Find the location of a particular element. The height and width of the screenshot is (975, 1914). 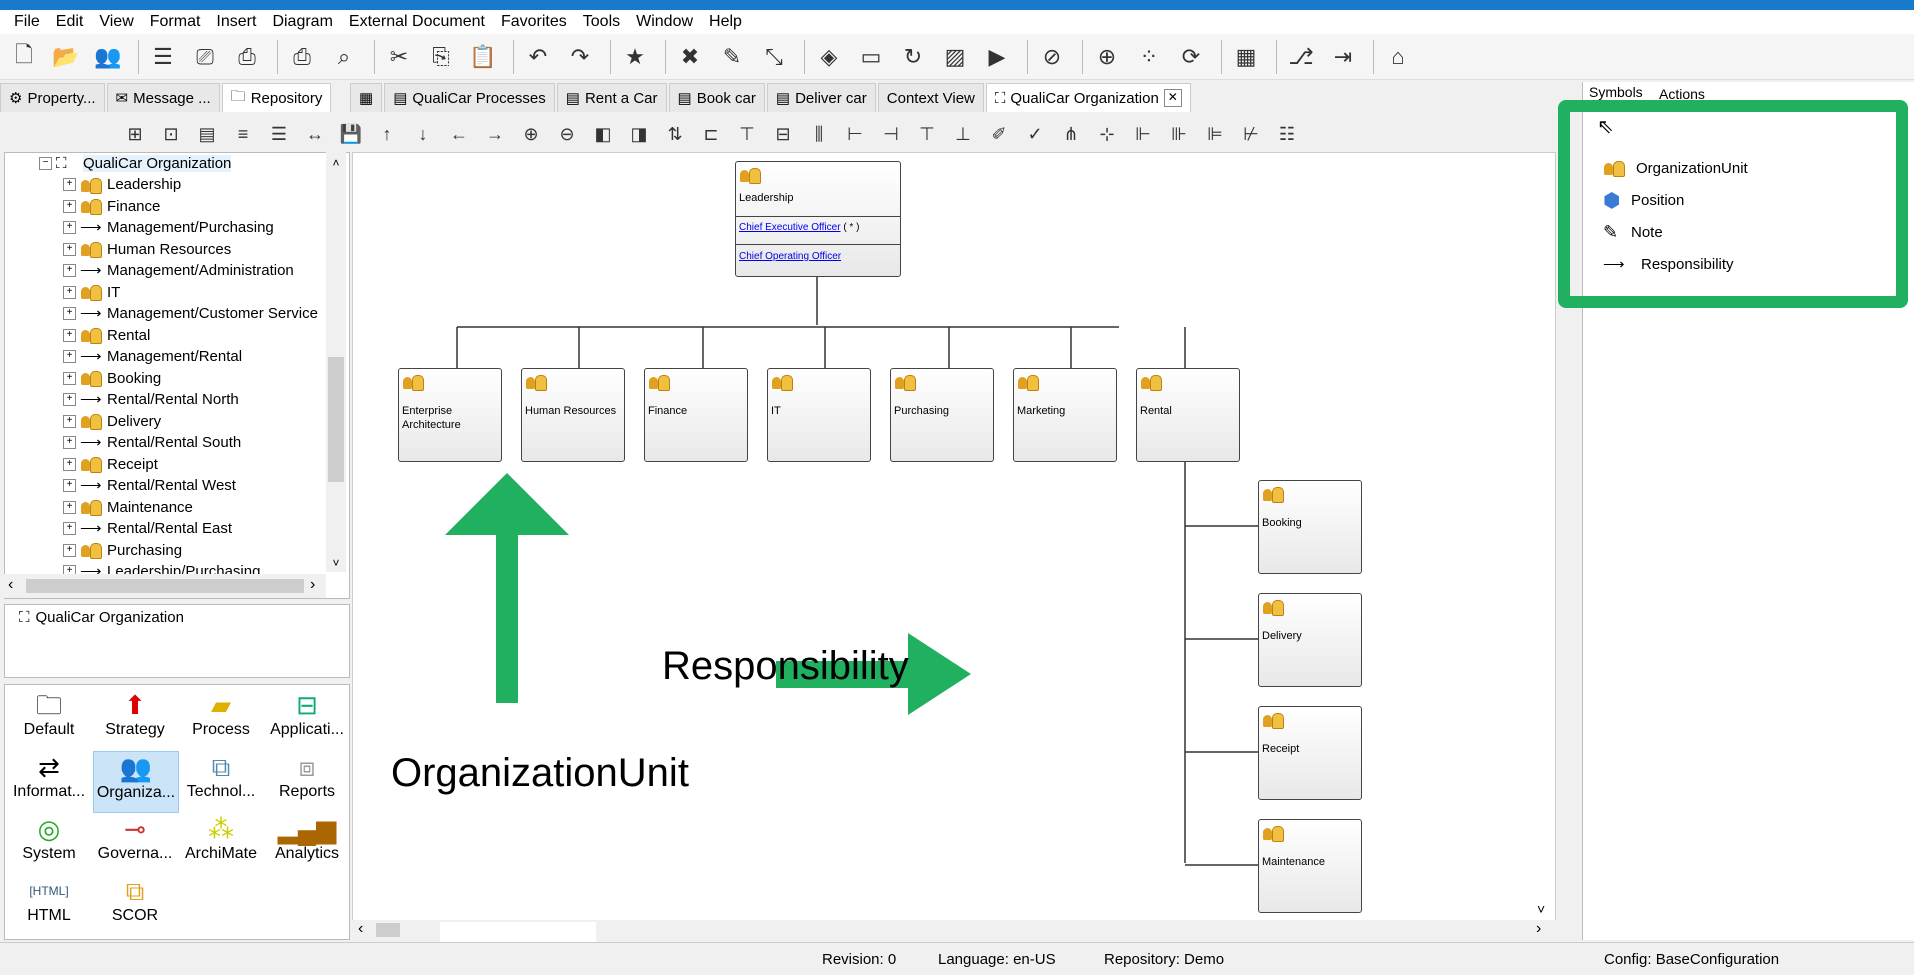

favorite-star-icon: ★ is located at coordinates (635, 57).